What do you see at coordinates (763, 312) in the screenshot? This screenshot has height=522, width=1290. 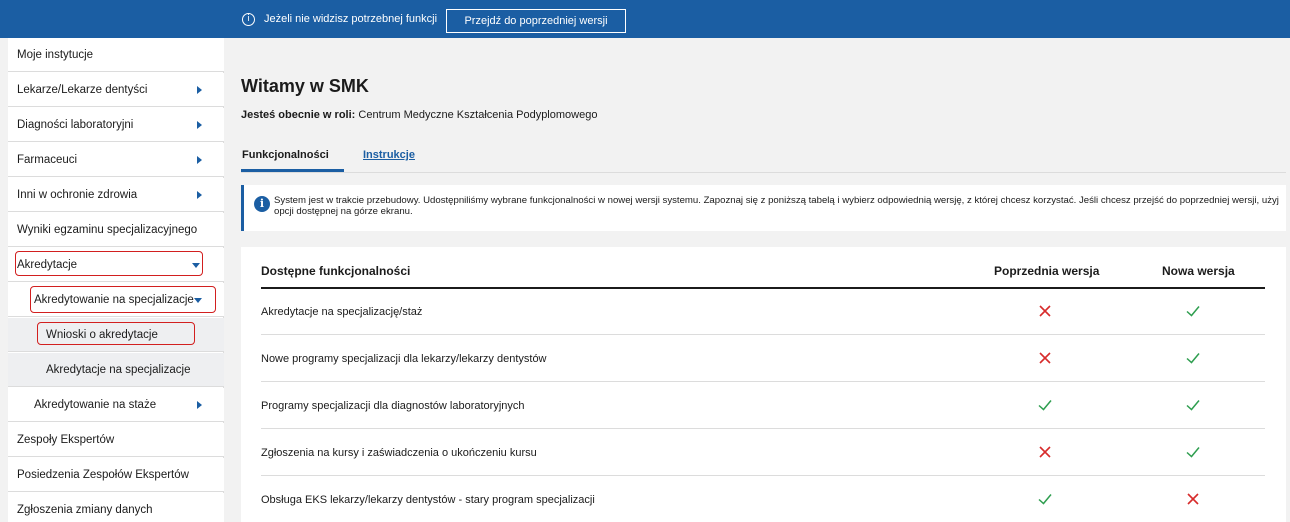 I see `table-row: Akredytacje na specjalizację/staż` at bounding box center [763, 312].